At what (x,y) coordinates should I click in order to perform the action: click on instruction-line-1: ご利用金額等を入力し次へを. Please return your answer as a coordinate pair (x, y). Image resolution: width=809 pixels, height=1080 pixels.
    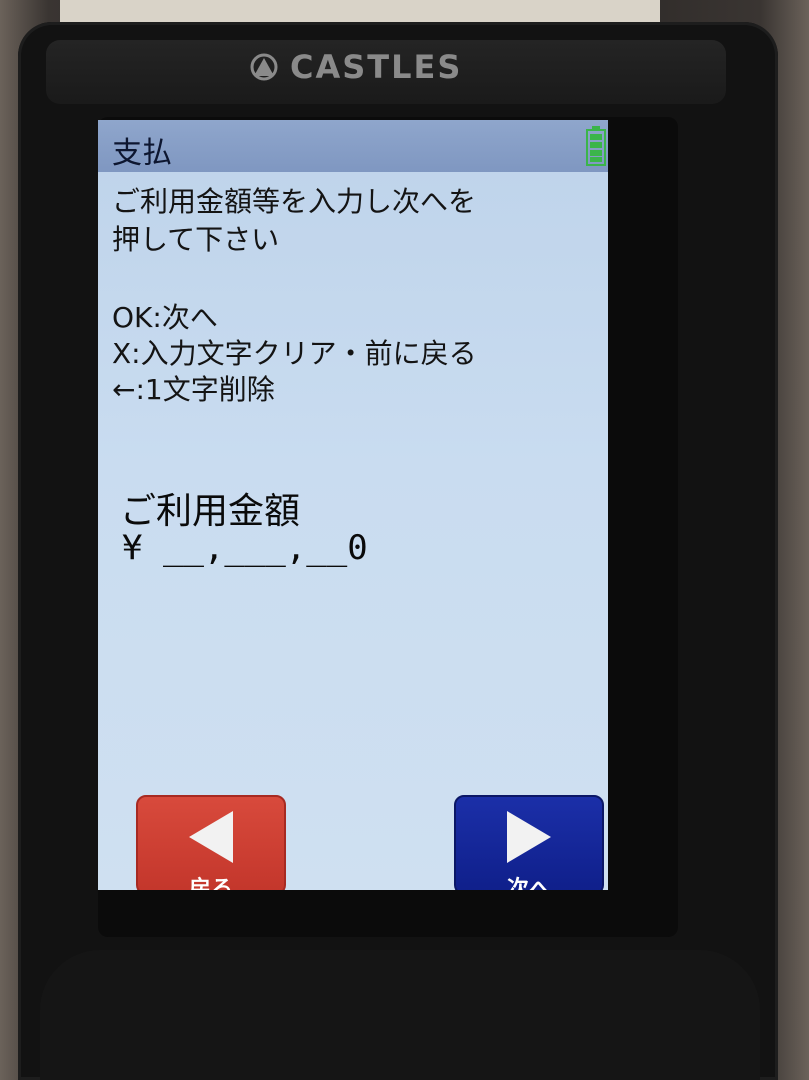
    Looking at the image, I should click on (294, 201).